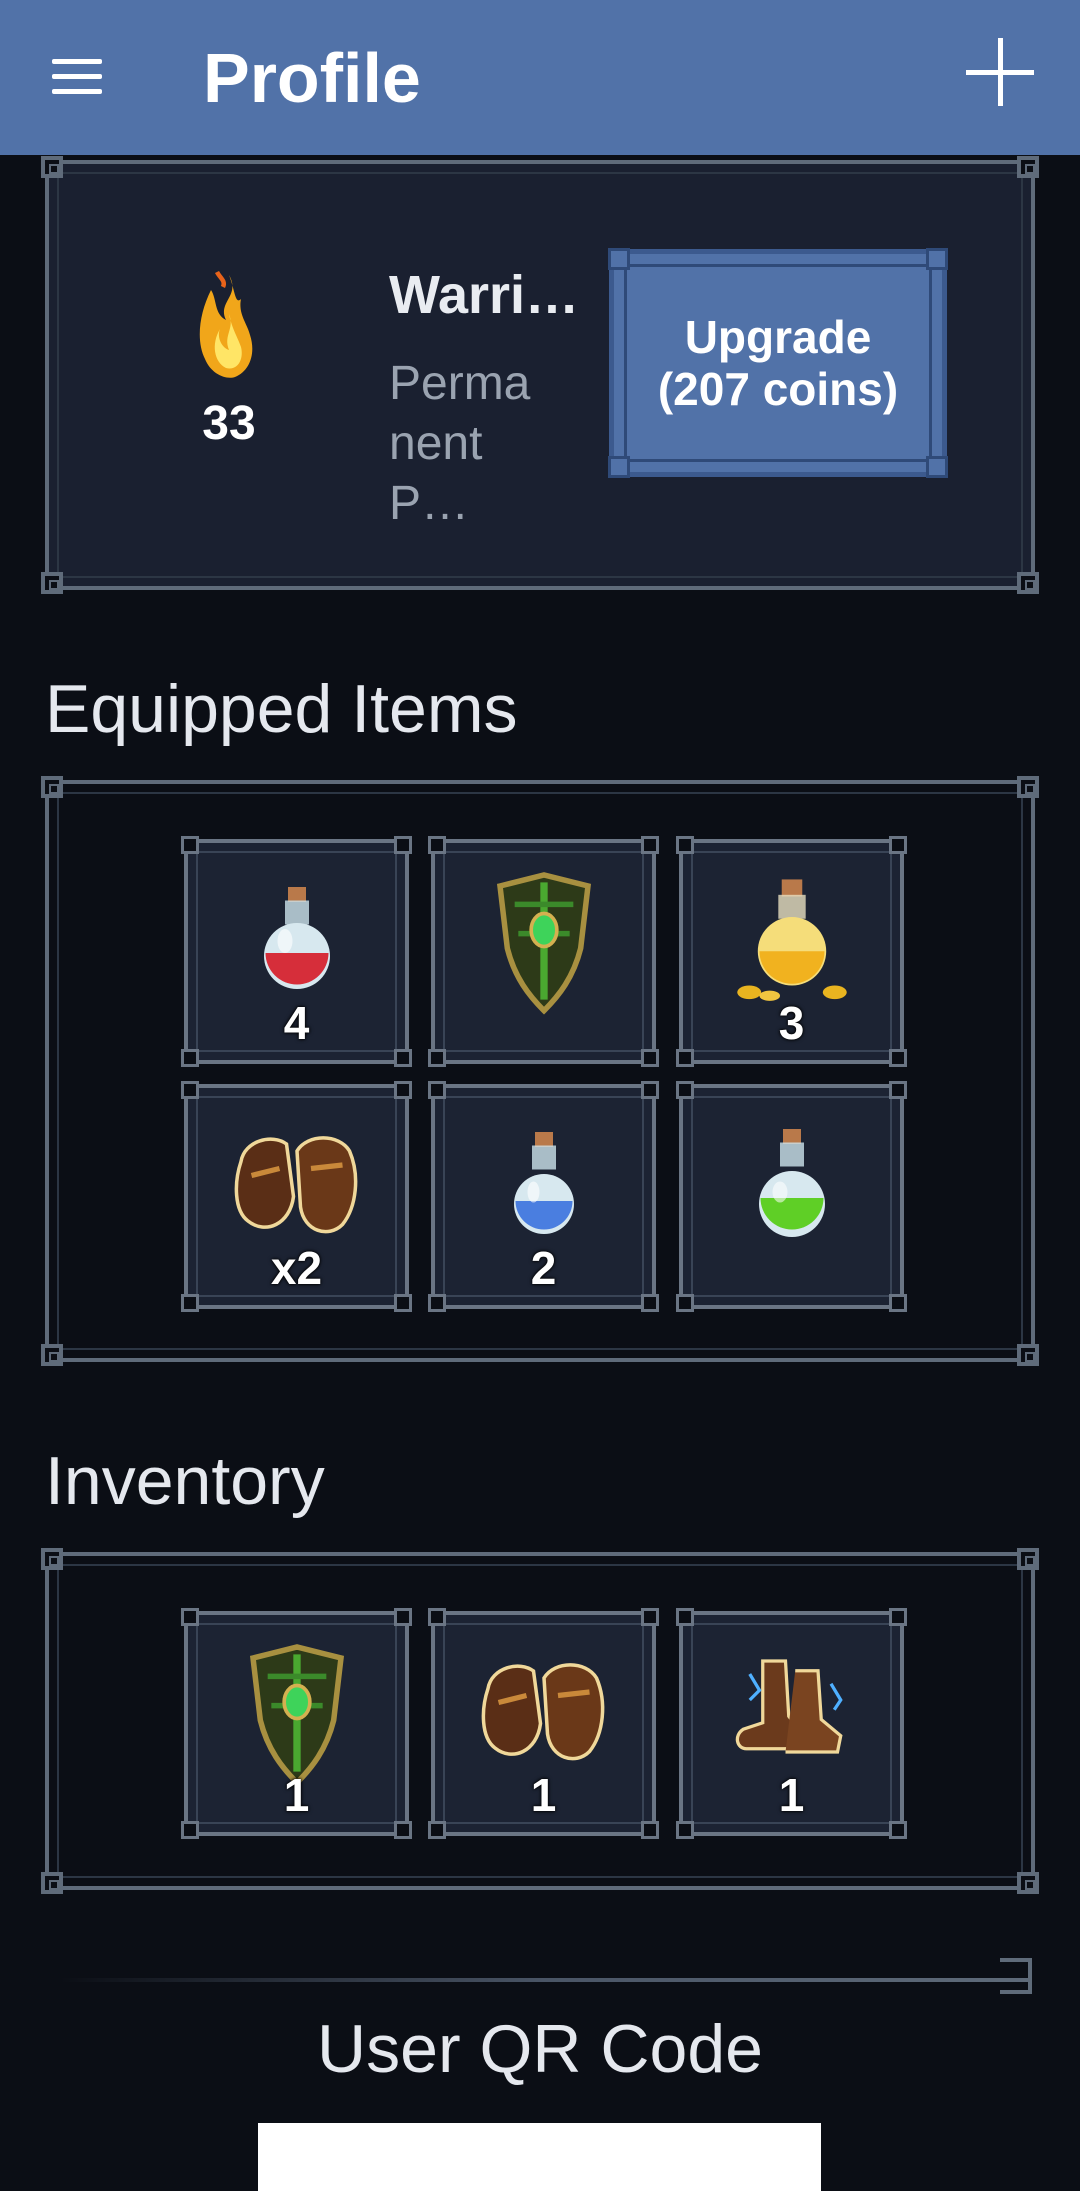 The width and height of the screenshot is (1080, 2191). Describe the element at coordinates (229, 423) in the screenshot. I see `skill-level: 33` at that location.